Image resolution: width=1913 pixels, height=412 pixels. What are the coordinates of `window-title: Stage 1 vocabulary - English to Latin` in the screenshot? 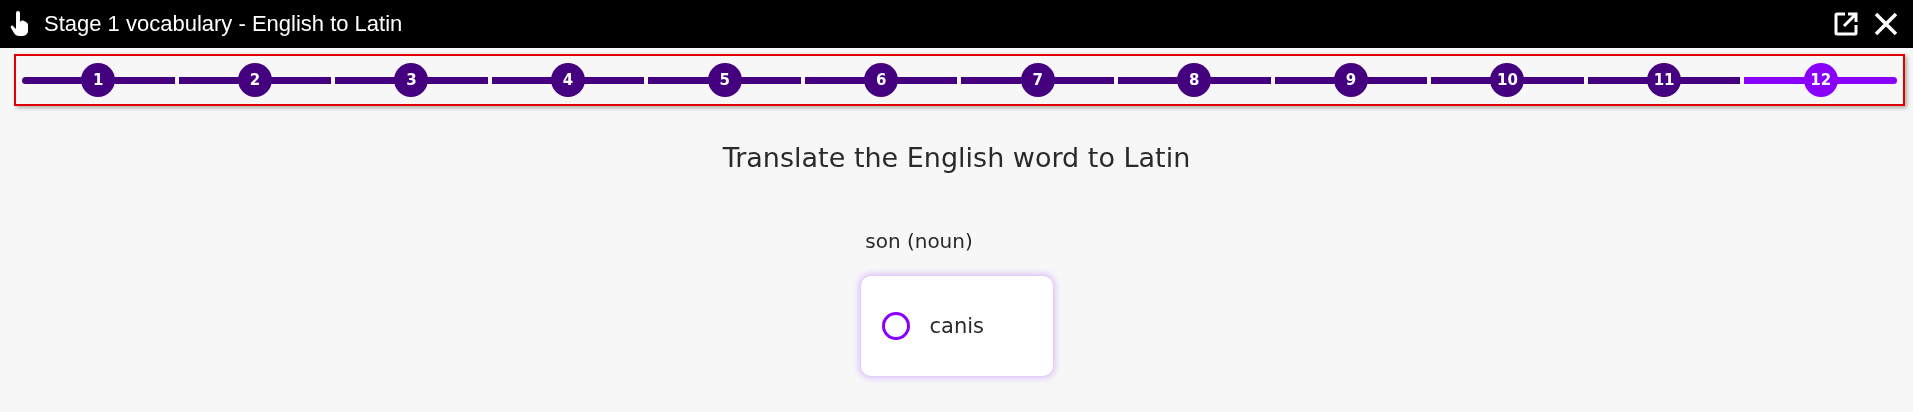 It's located at (224, 24).